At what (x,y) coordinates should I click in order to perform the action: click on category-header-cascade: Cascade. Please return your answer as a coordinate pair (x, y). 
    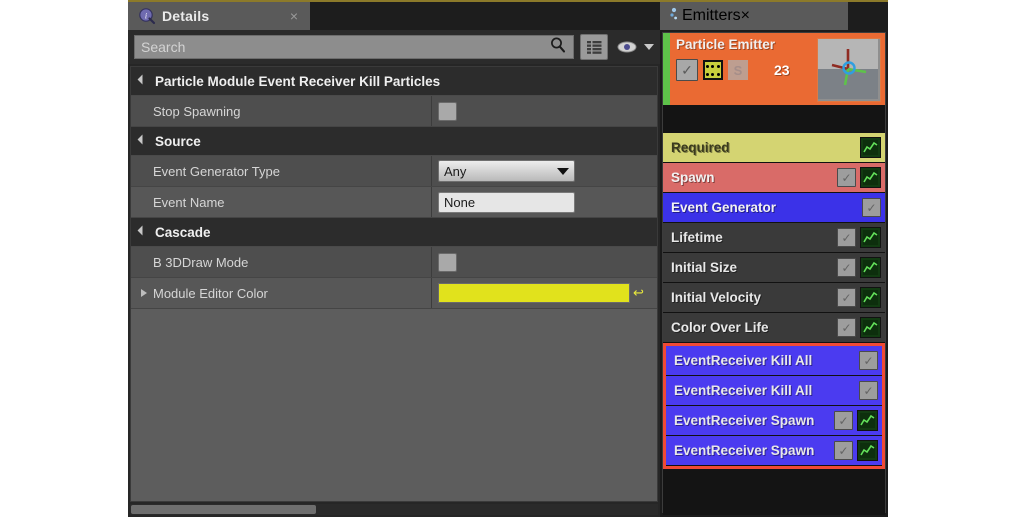
    Looking at the image, I should click on (394, 232).